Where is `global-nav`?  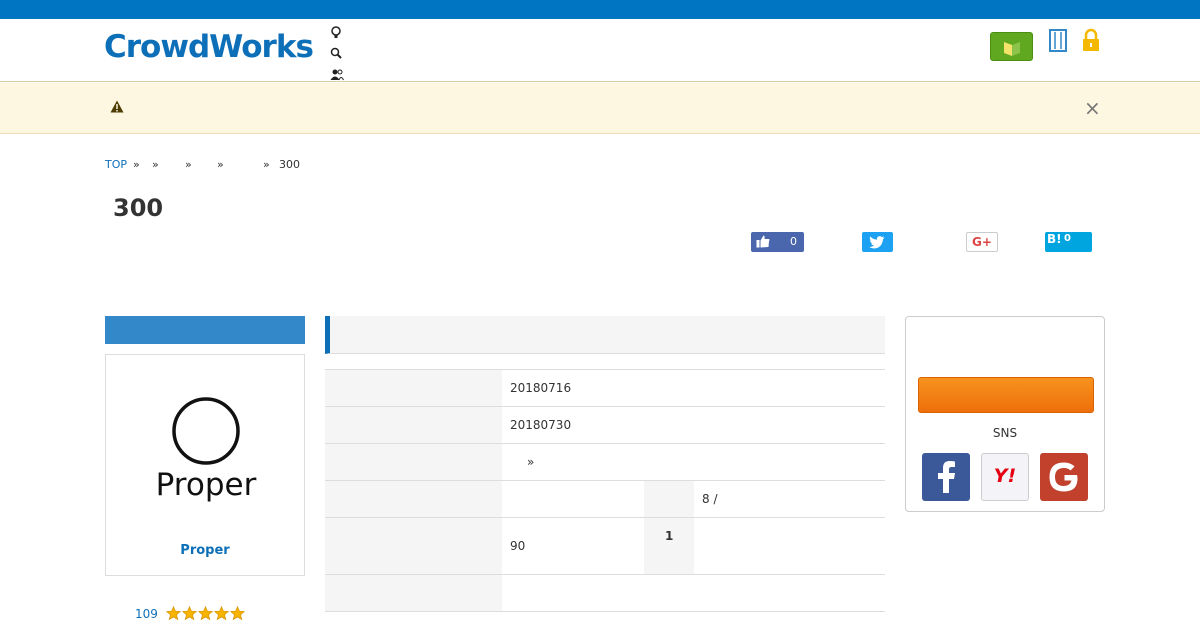
global-nav is located at coordinates (338, 53).